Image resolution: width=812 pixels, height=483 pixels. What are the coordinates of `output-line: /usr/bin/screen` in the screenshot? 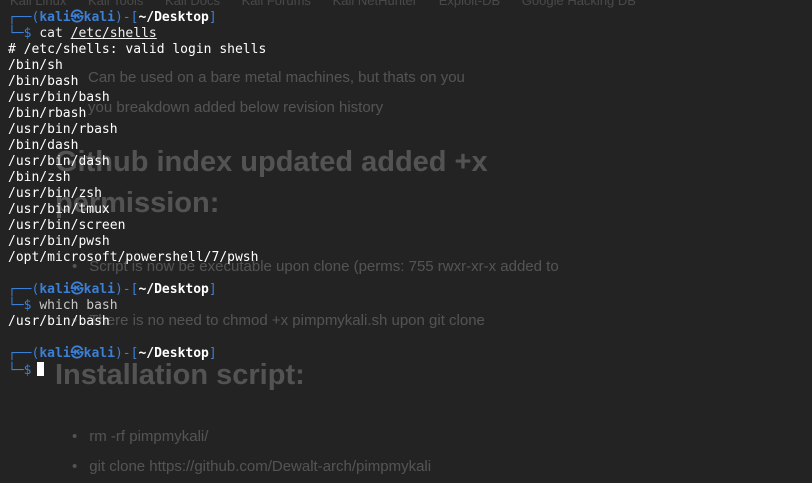 It's located at (67, 225).